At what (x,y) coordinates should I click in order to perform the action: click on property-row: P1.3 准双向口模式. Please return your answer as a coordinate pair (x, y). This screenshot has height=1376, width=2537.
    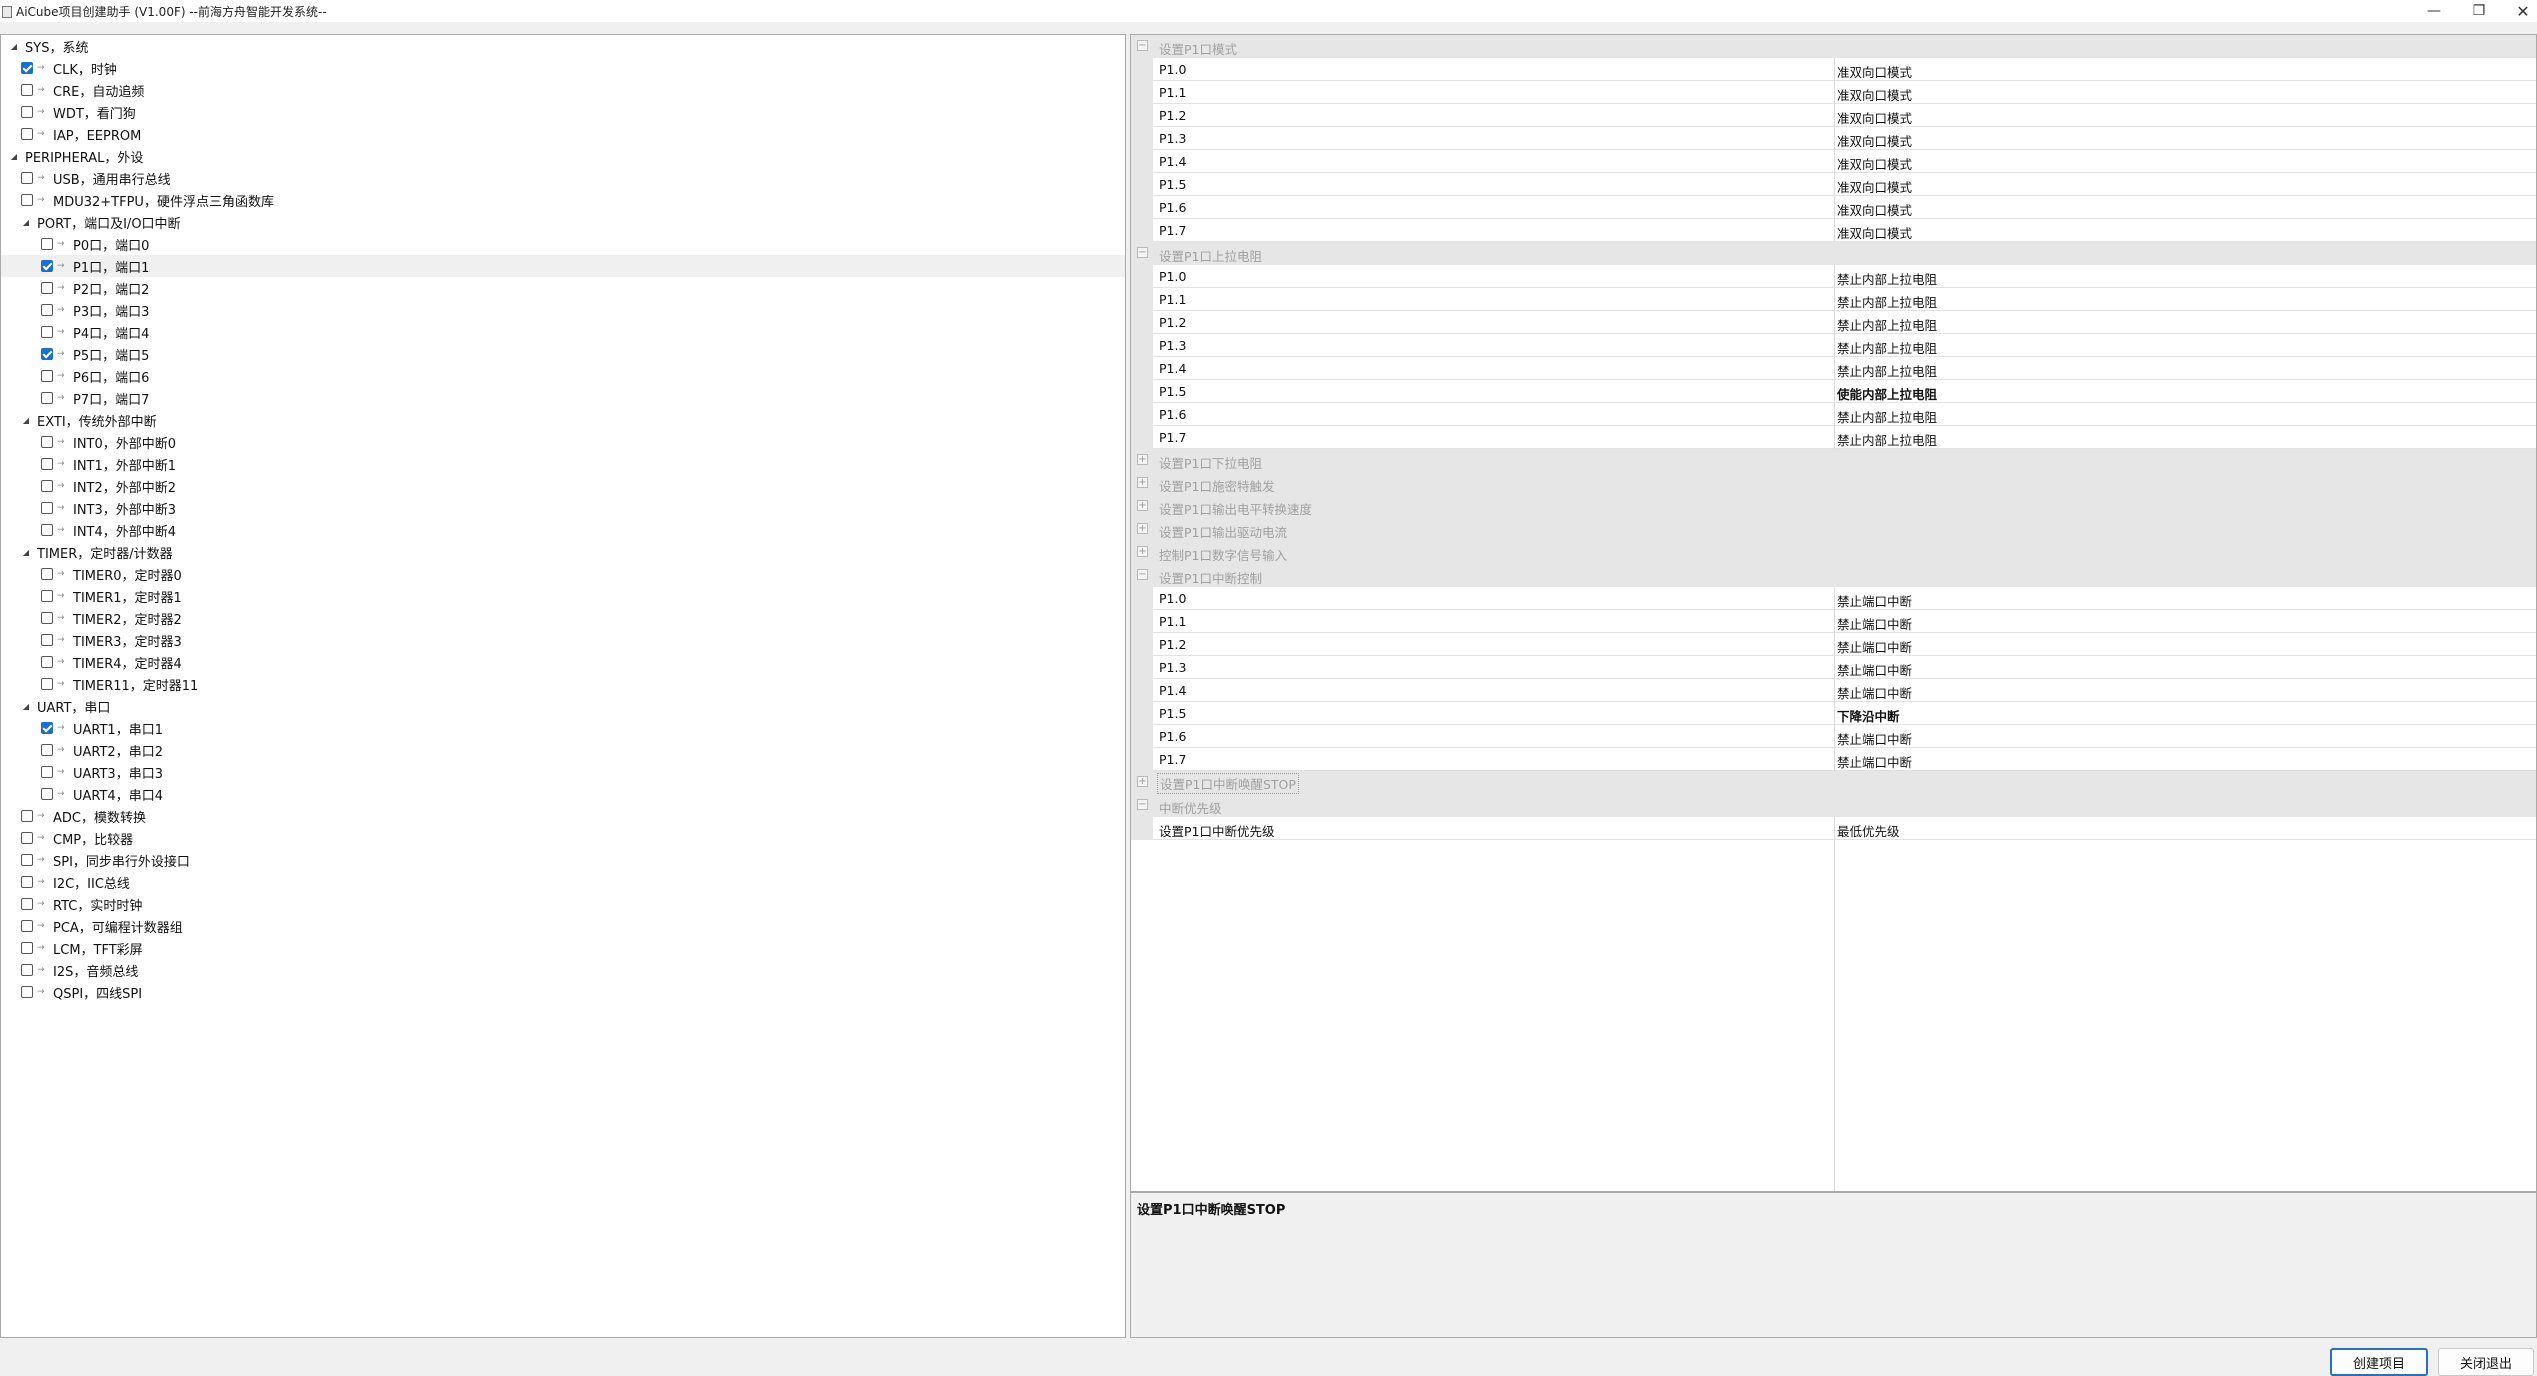
    Looking at the image, I should click on (1833, 138).